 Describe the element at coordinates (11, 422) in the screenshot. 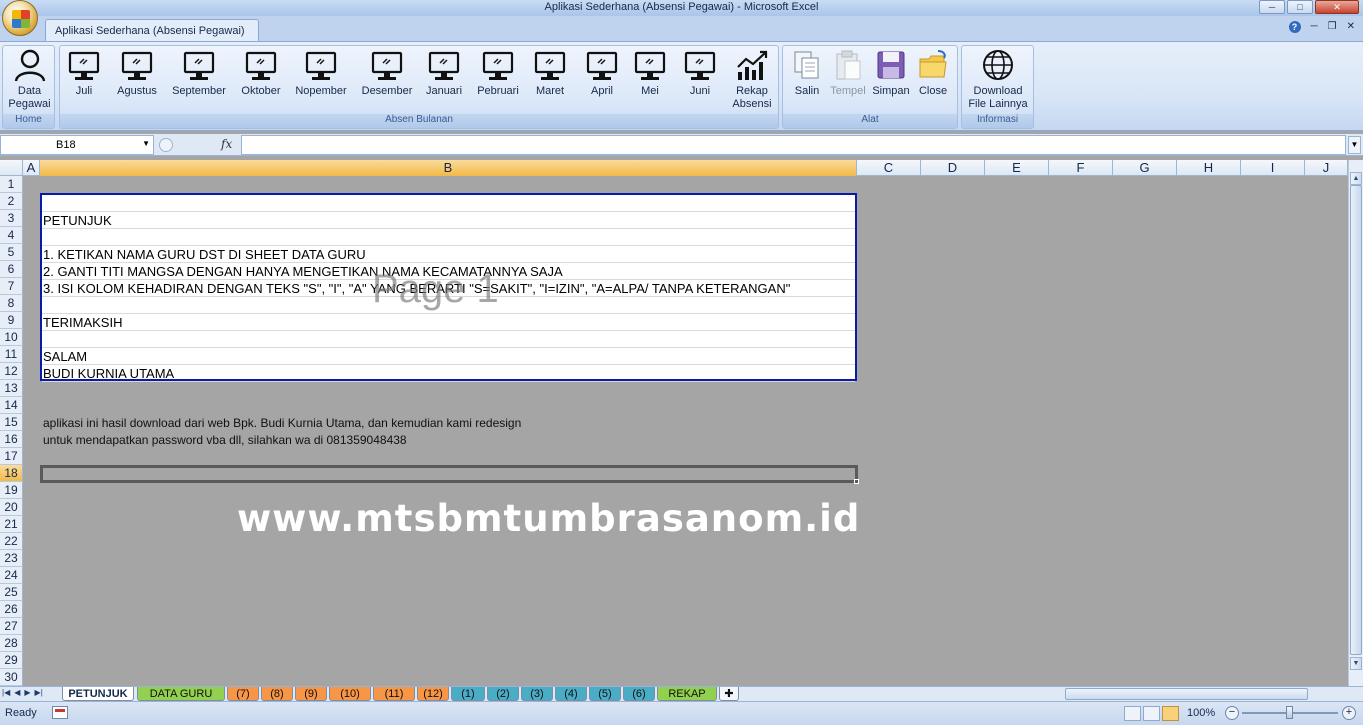

I see `row-header-15: 15` at that location.